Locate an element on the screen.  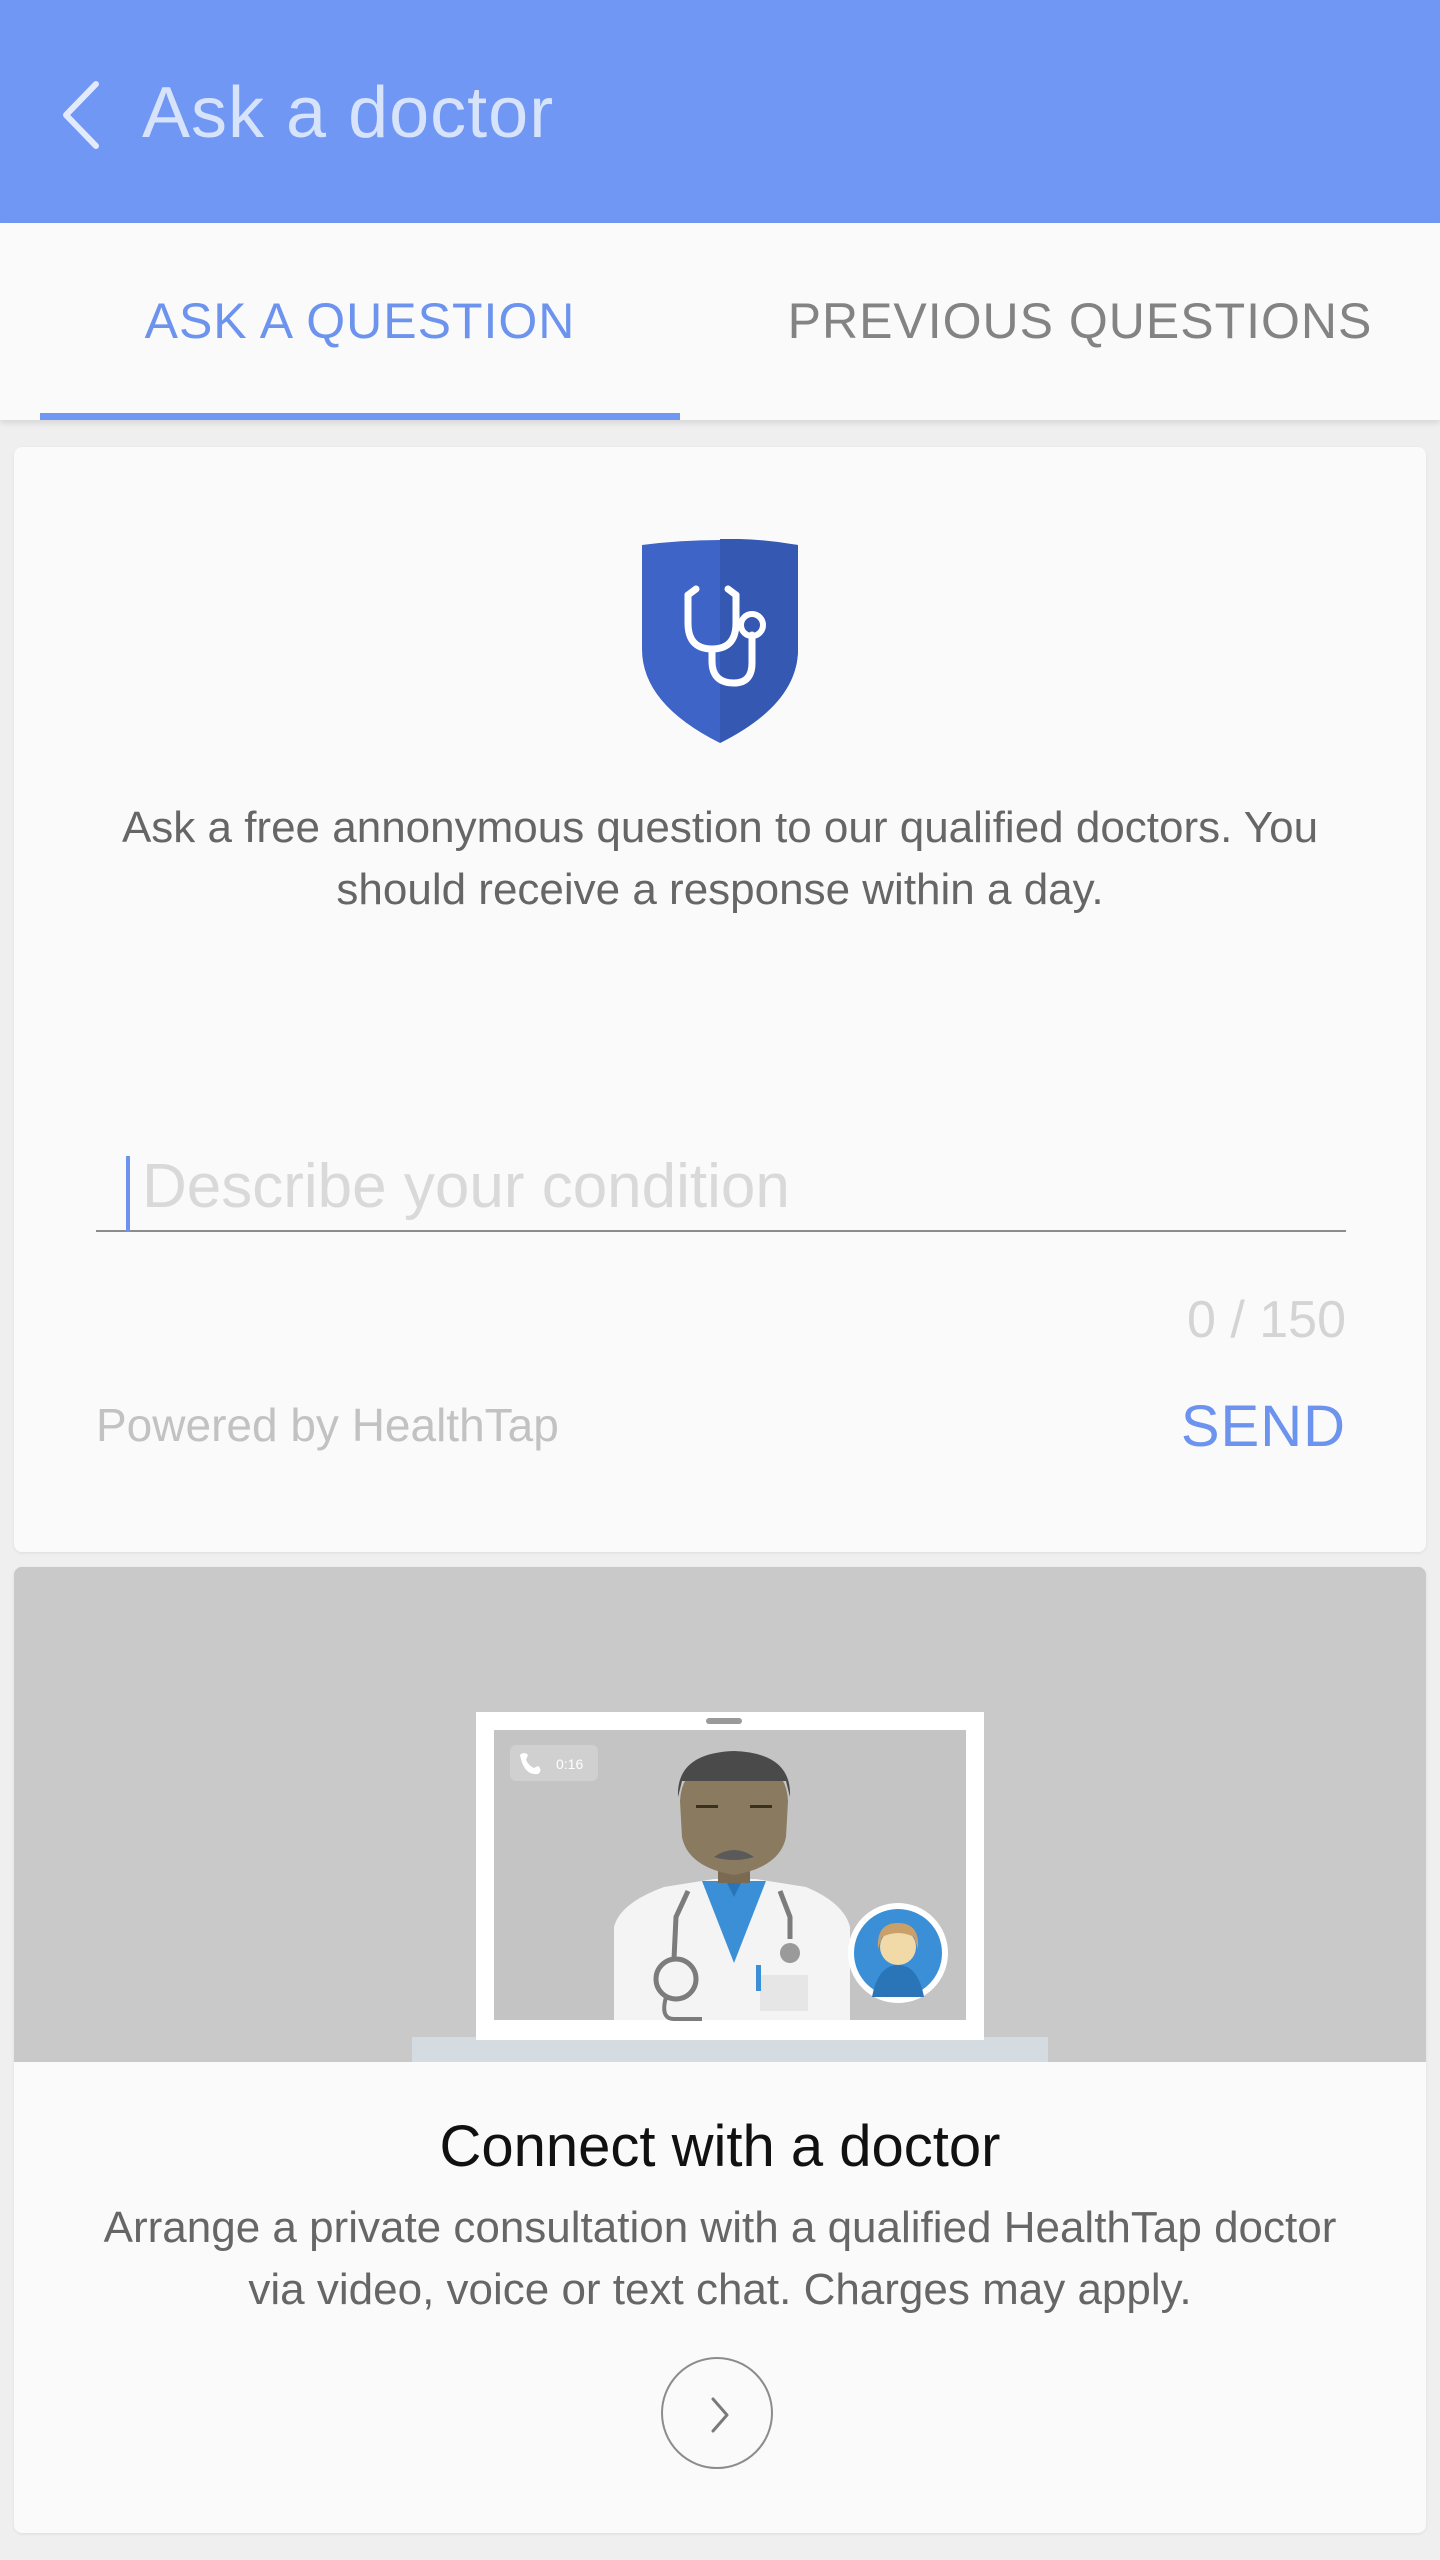
app-bar: Ask a doctor is located at coordinates (720, 111).